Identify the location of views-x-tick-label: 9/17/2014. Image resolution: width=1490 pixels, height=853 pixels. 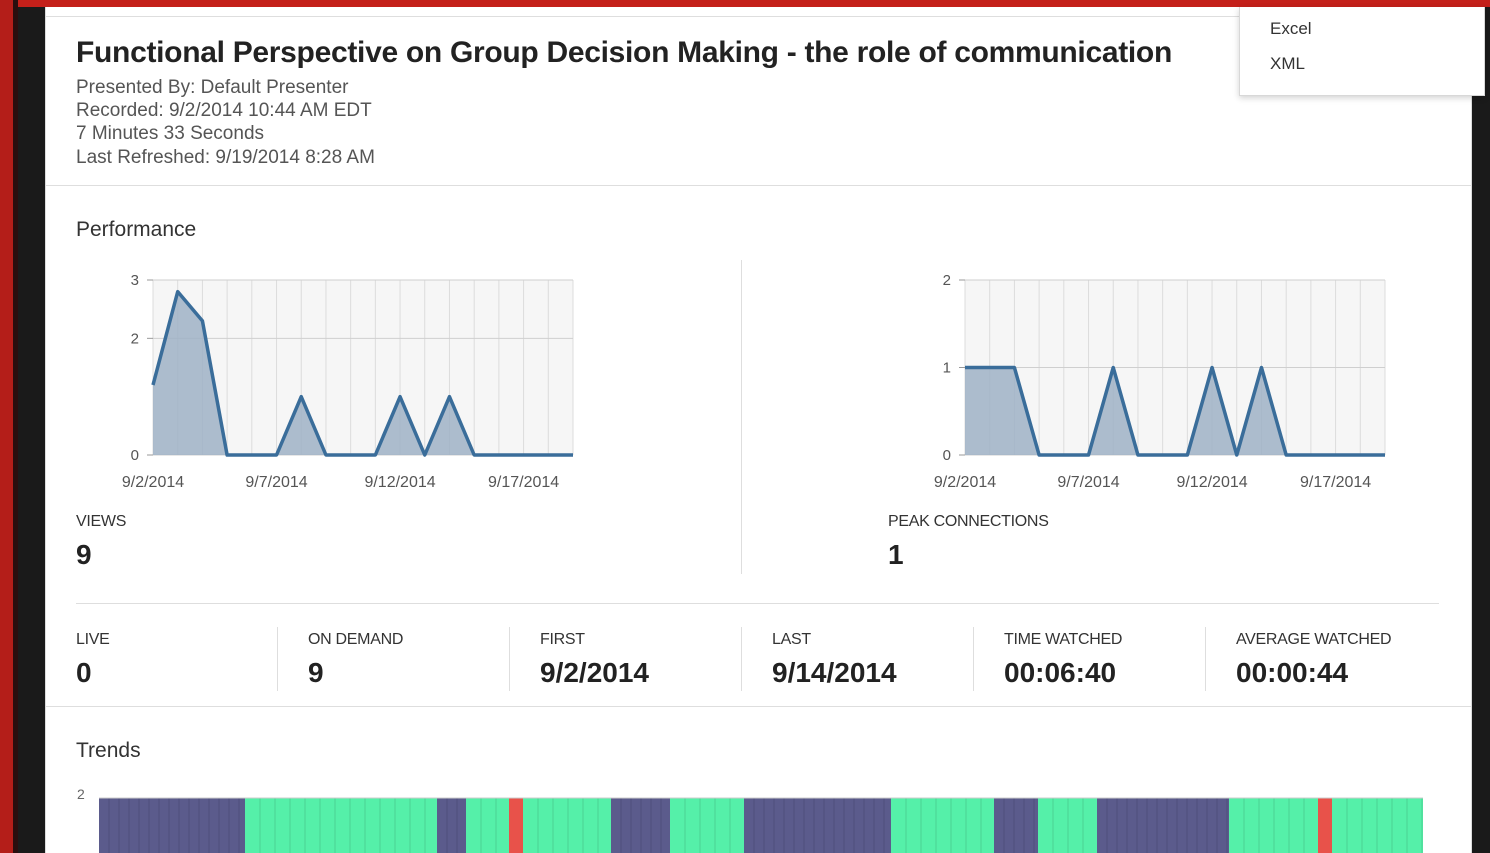
(523, 482).